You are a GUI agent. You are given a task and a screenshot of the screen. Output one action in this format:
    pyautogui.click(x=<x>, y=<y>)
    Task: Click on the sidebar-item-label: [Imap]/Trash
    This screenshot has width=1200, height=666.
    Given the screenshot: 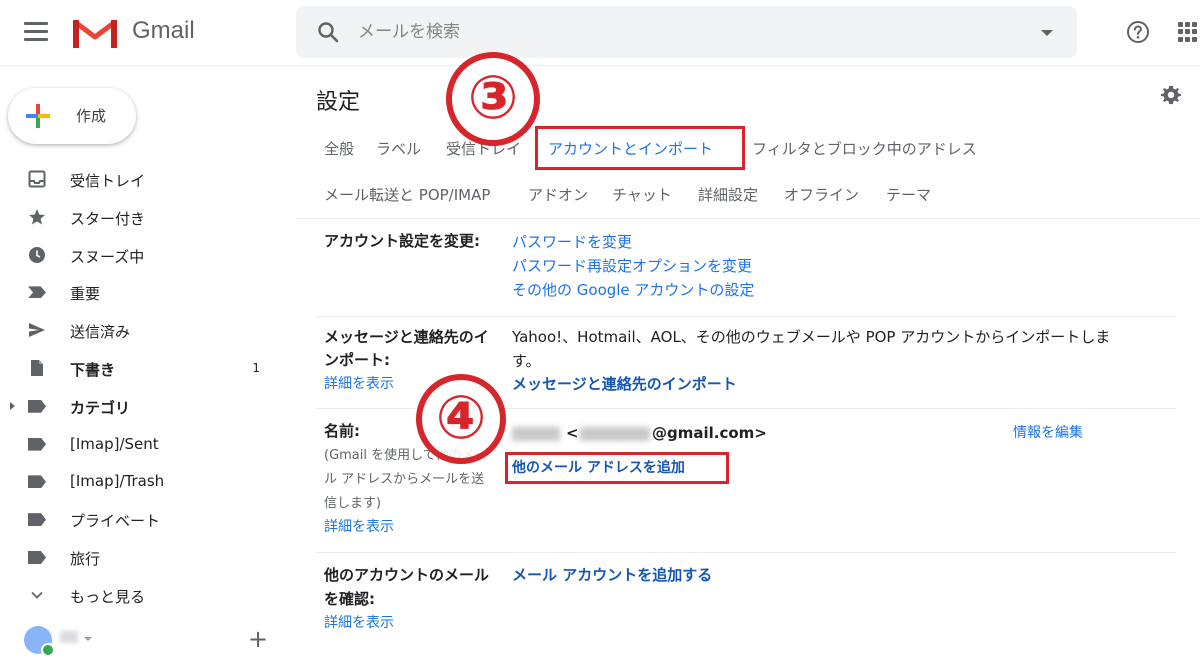 What is the action you would take?
    pyautogui.click(x=117, y=481)
    